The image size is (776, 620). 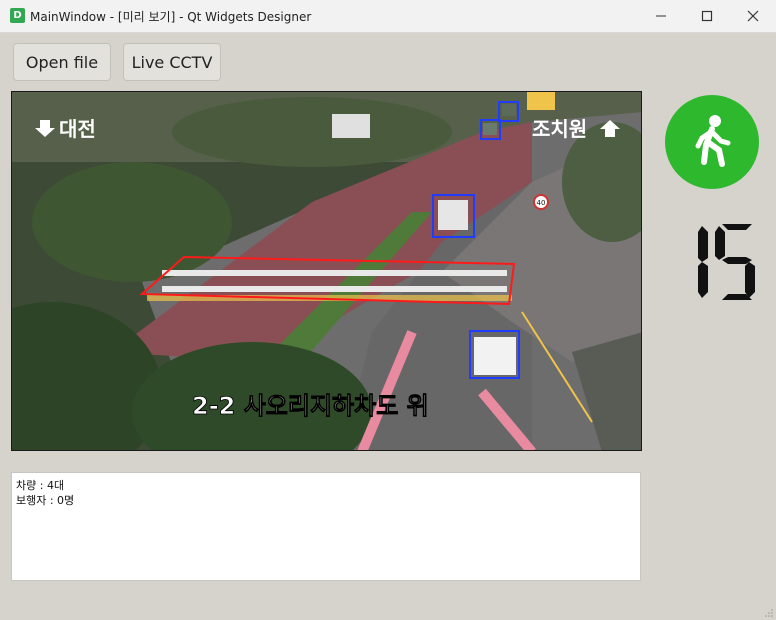 I want to click on overlay-location-caption: 2-2 사오리지하차도 위, so click(x=310, y=406).